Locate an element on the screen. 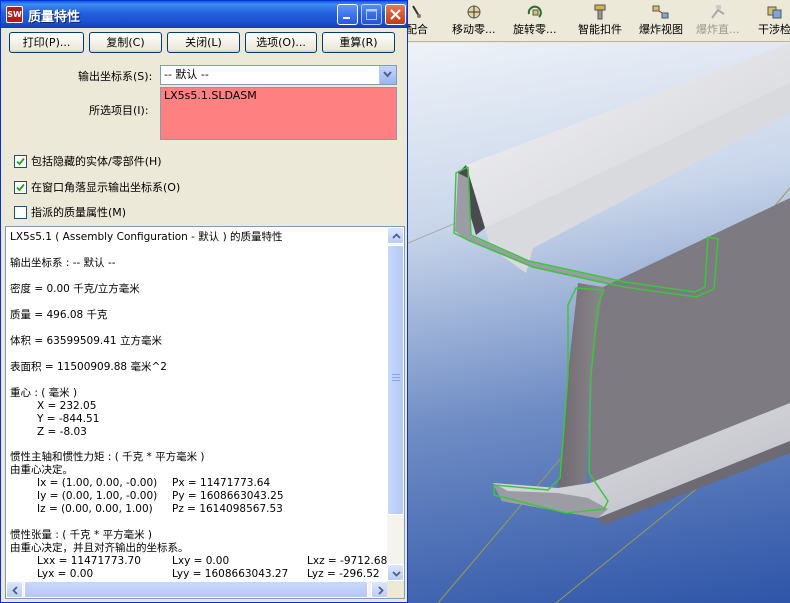  minimize-button is located at coordinates (347, 14).